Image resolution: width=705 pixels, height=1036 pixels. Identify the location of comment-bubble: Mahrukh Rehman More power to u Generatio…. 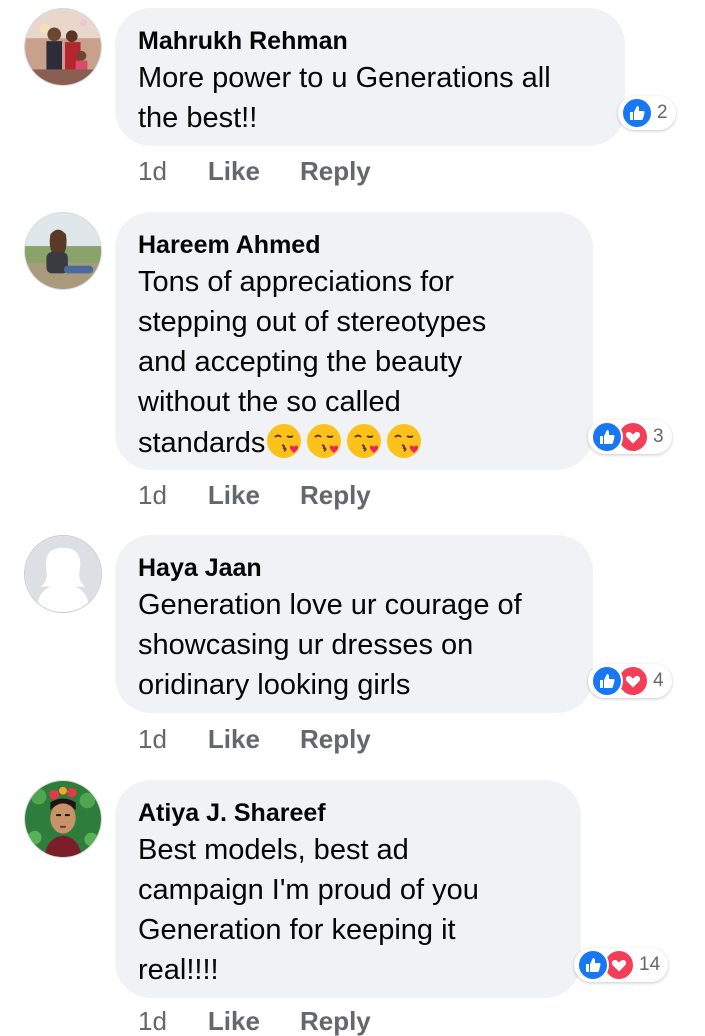
(370, 77).